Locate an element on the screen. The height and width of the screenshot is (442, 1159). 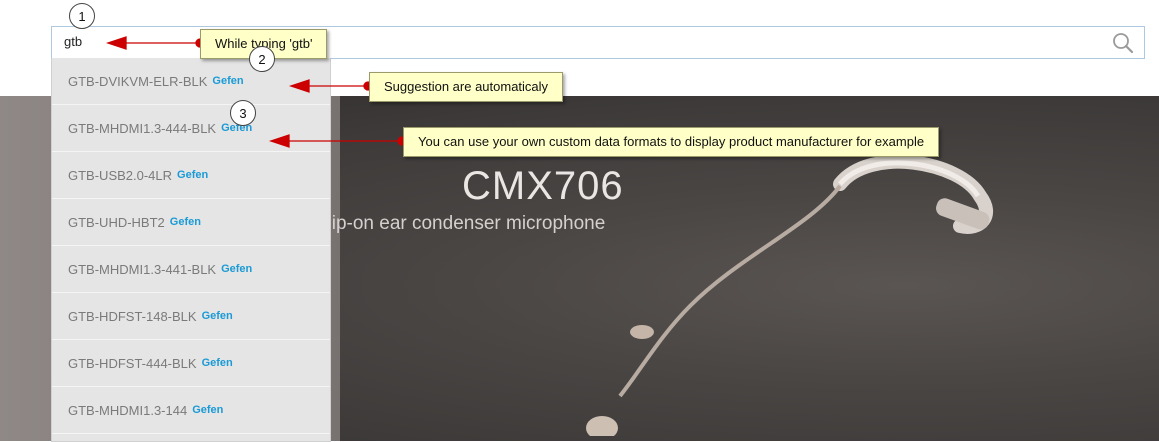
callout-text: Suggestion are automaticaly is located at coordinates (466, 86).